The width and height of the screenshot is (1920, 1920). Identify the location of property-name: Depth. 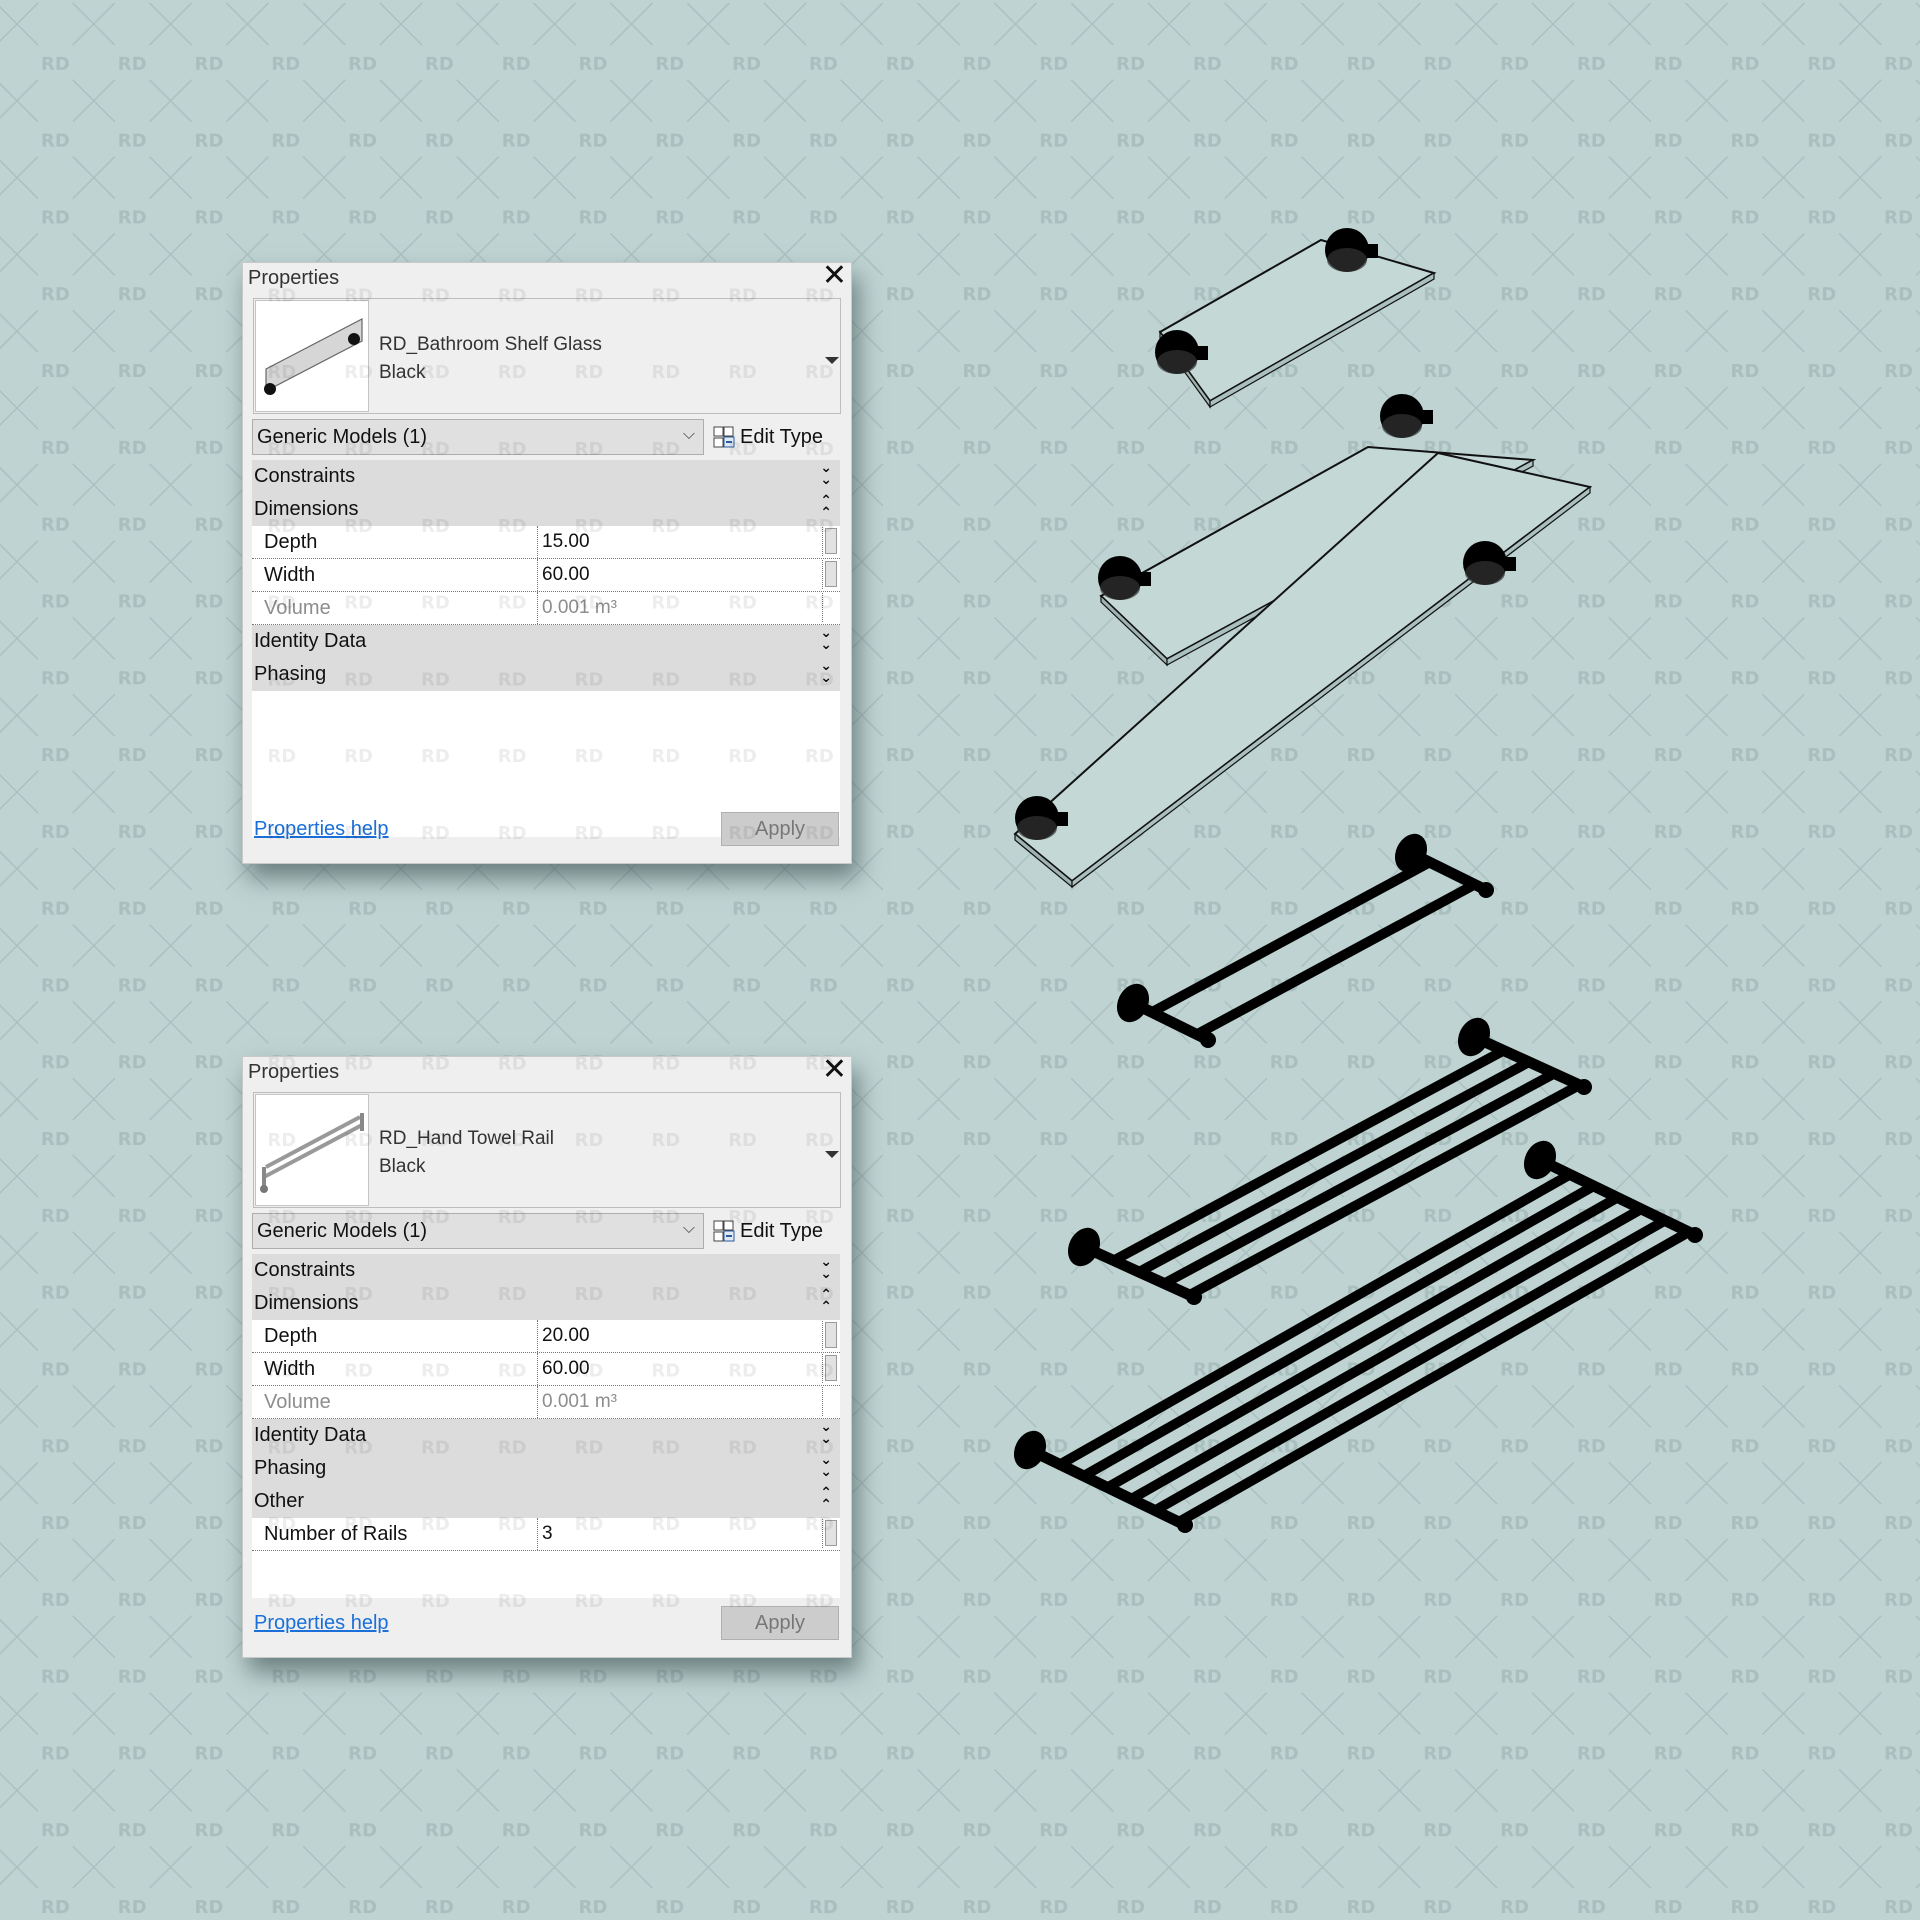
(291, 1336).